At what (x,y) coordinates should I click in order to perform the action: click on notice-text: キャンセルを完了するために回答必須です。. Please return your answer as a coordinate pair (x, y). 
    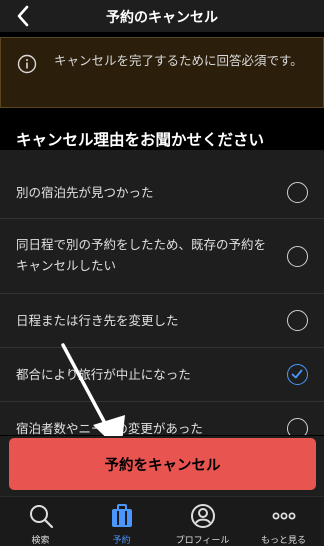
    Looking at the image, I should click on (178, 60).